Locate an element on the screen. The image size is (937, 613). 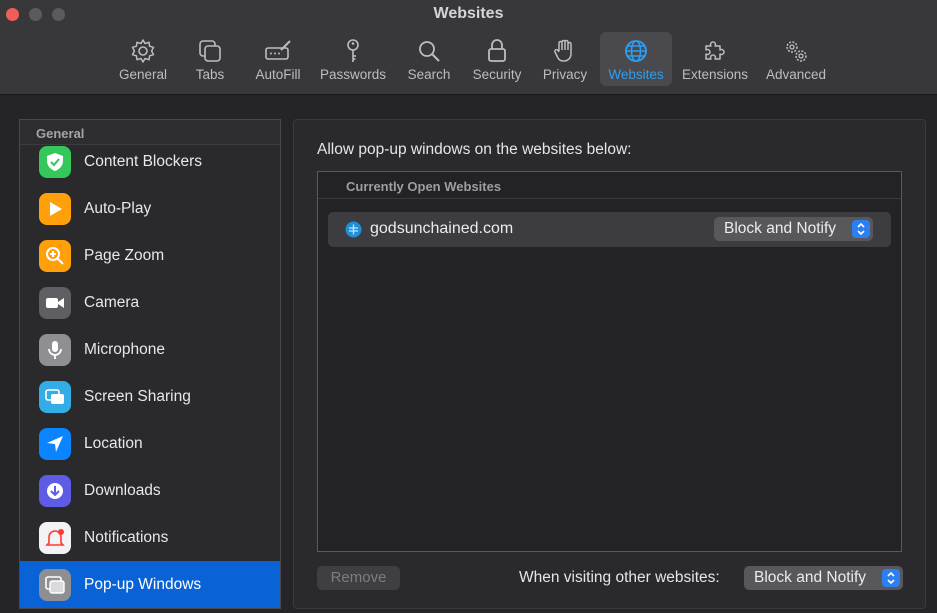
tab-passwords: Passwords is located at coordinates (353, 59).